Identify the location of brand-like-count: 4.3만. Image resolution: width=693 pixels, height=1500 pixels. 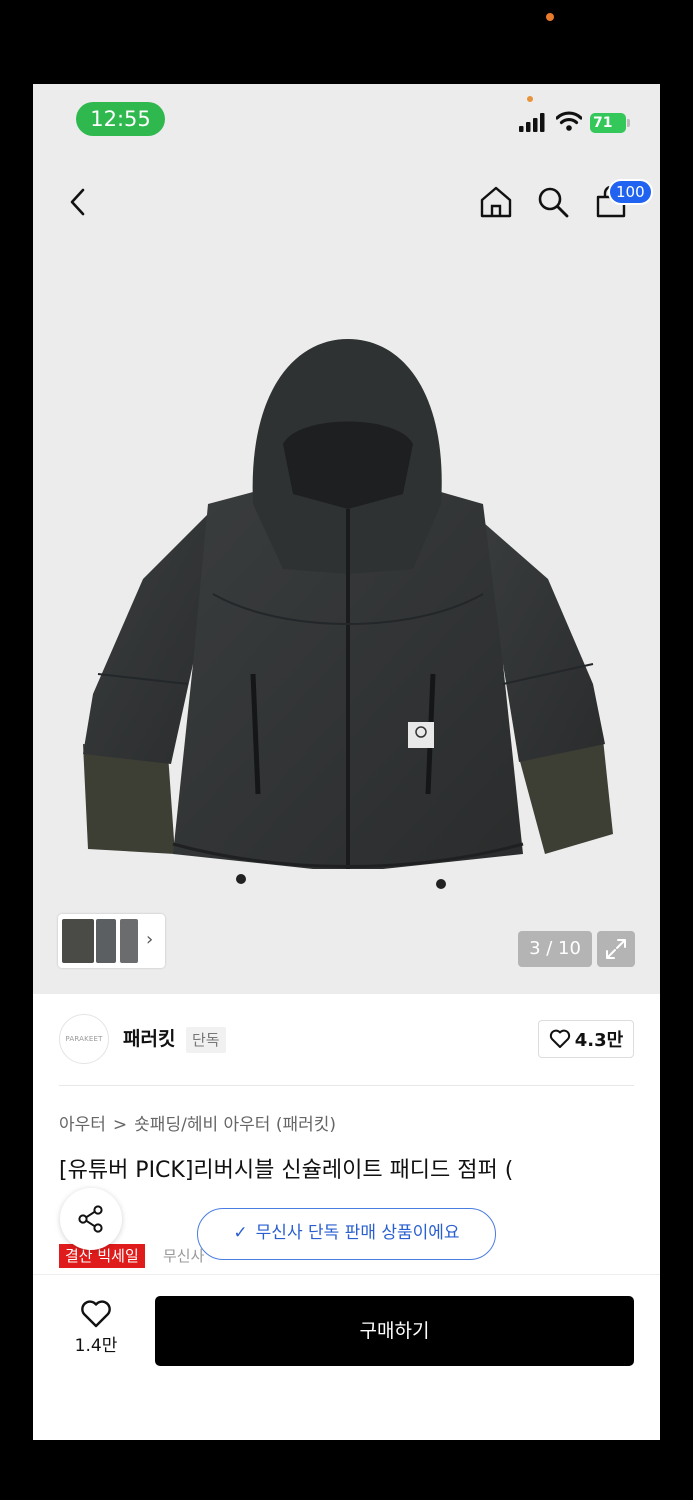
(599, 1040).